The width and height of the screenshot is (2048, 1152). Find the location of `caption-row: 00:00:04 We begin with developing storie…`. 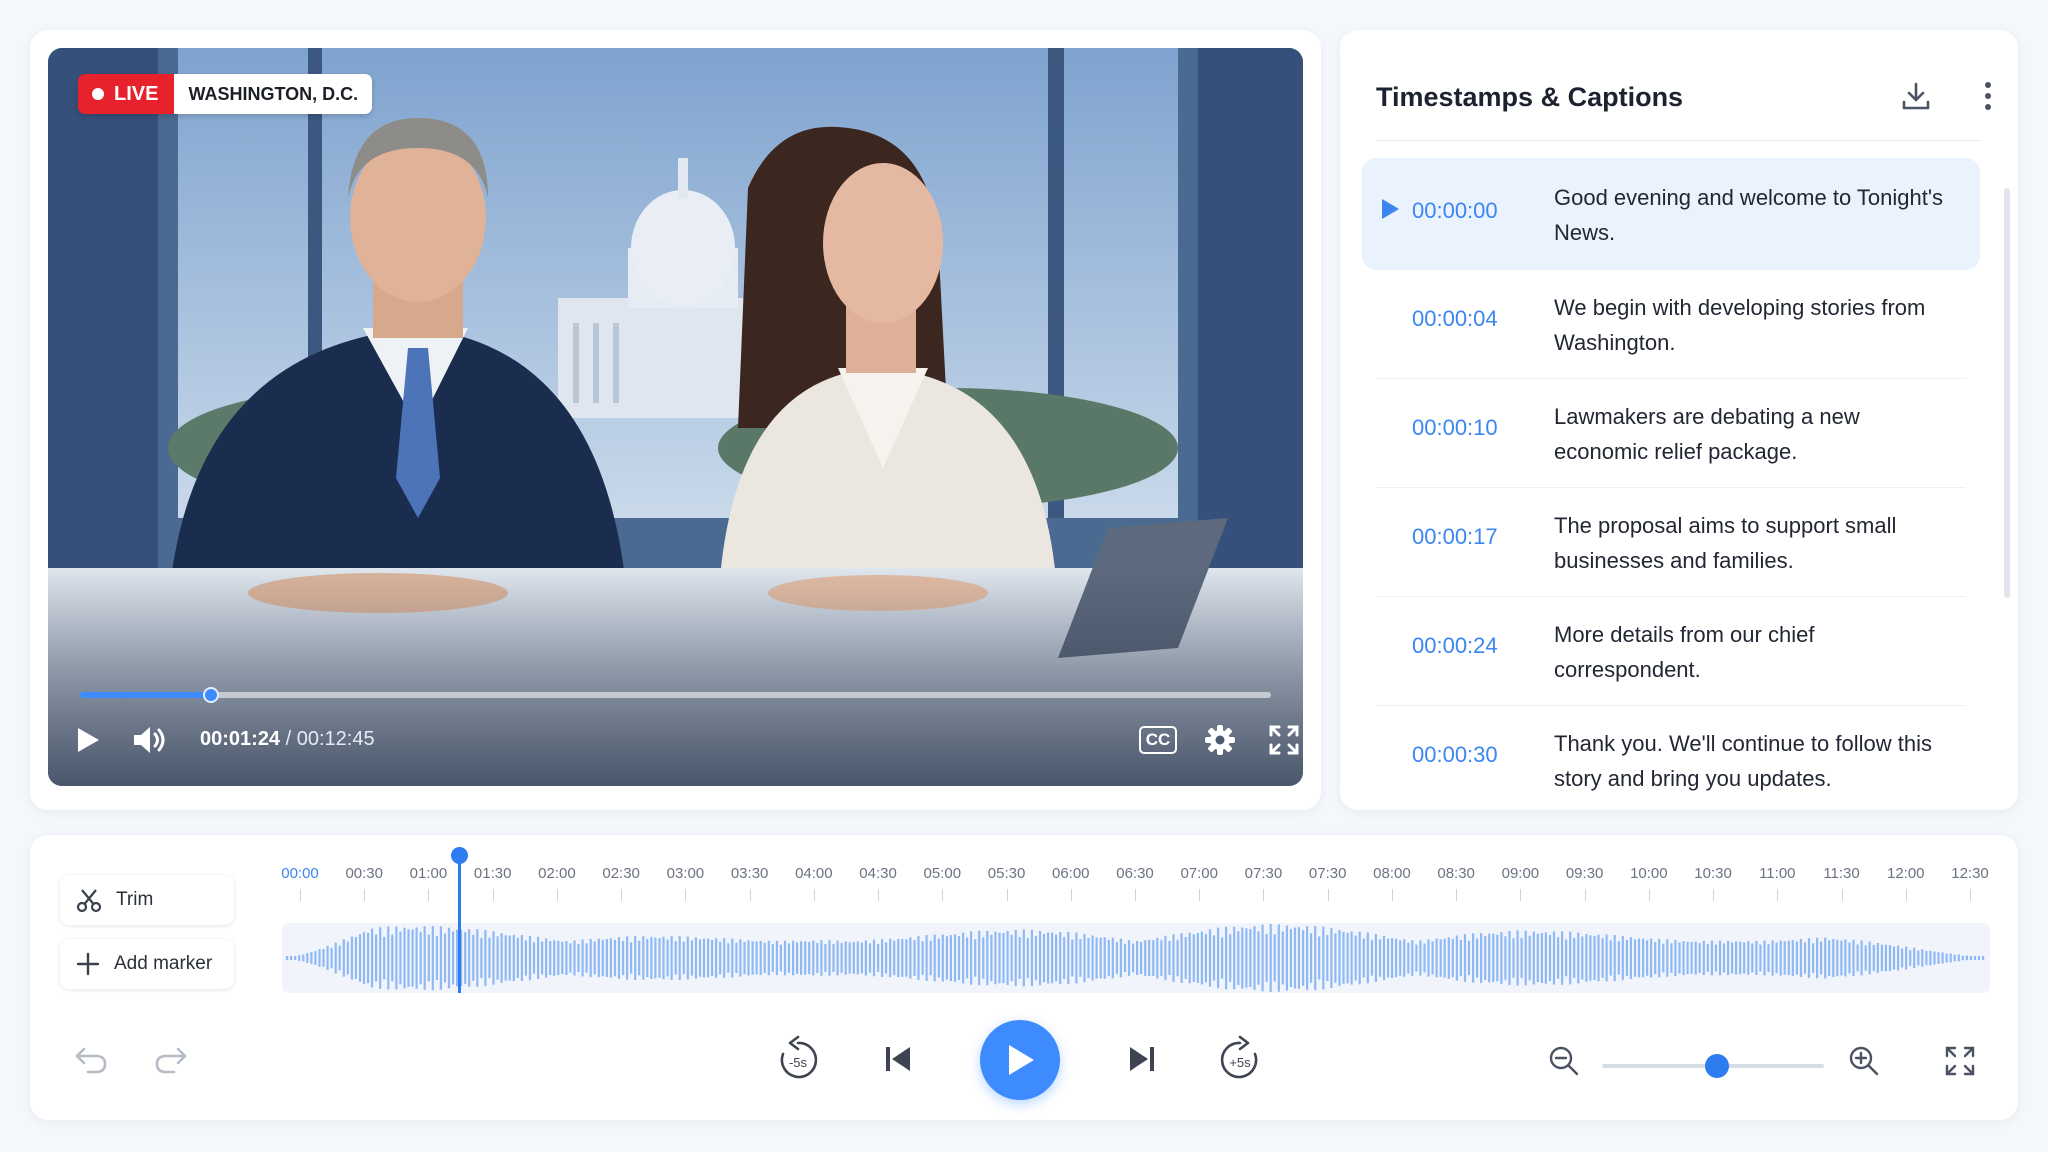

caption-row: 00:00:04 We begin with developing storie… is located at coordinates (1671, 324).